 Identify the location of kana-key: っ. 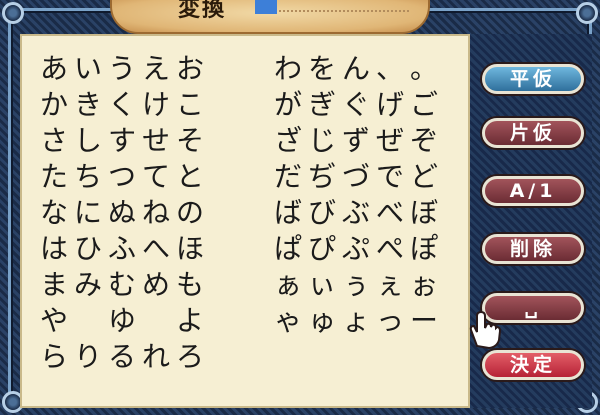
(390, 321).